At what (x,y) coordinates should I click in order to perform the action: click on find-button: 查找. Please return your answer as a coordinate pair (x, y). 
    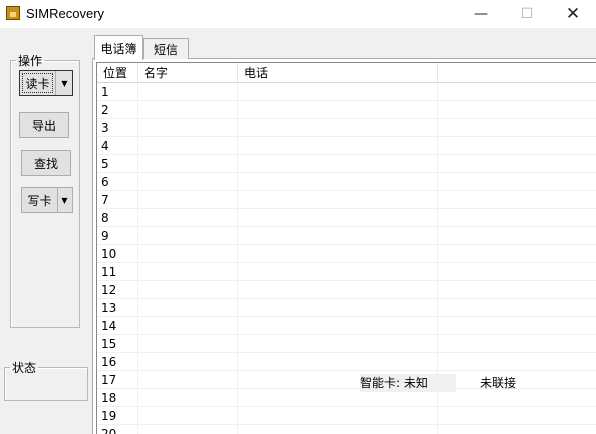
    Looking at the image, I should click on (46, 163).